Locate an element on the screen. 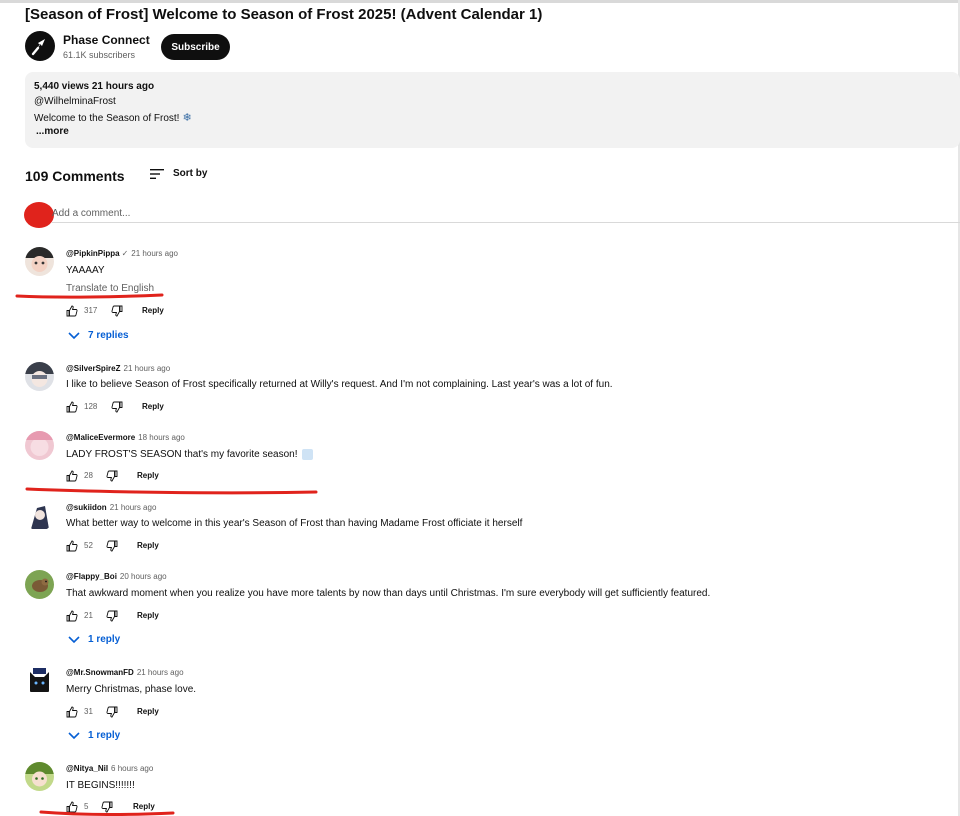  comment-header: @PipkinPippa ✓ 21 hours ago is located at coordinates (122, 253).